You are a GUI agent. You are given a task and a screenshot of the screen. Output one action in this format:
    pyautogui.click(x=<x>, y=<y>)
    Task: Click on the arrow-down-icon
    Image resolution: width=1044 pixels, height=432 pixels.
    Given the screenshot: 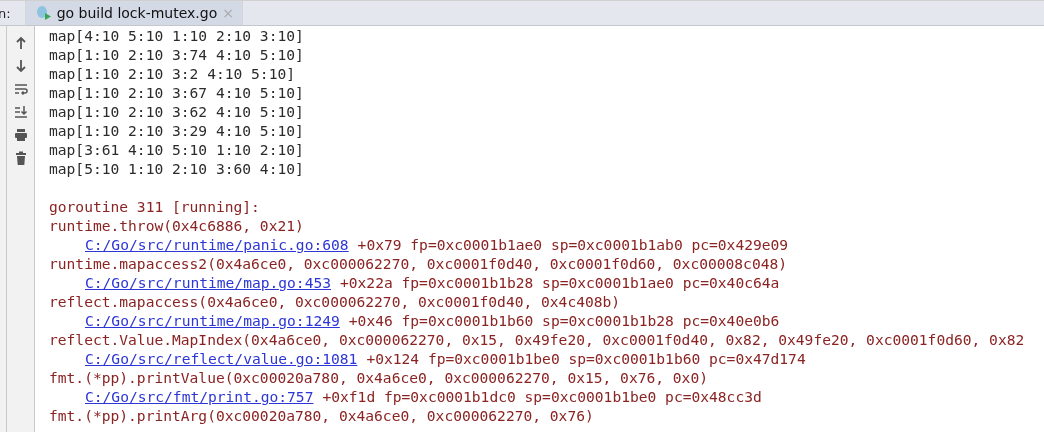 What is the action you would take?
    pyautogui.click(x=20, y=66)
    